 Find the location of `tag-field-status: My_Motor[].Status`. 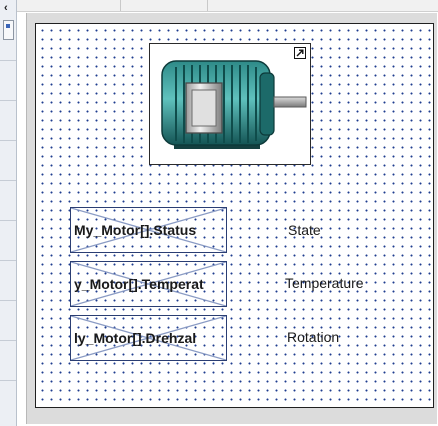

tag-field-status: My_Motor[].Status is located at coordinates (148, 230).